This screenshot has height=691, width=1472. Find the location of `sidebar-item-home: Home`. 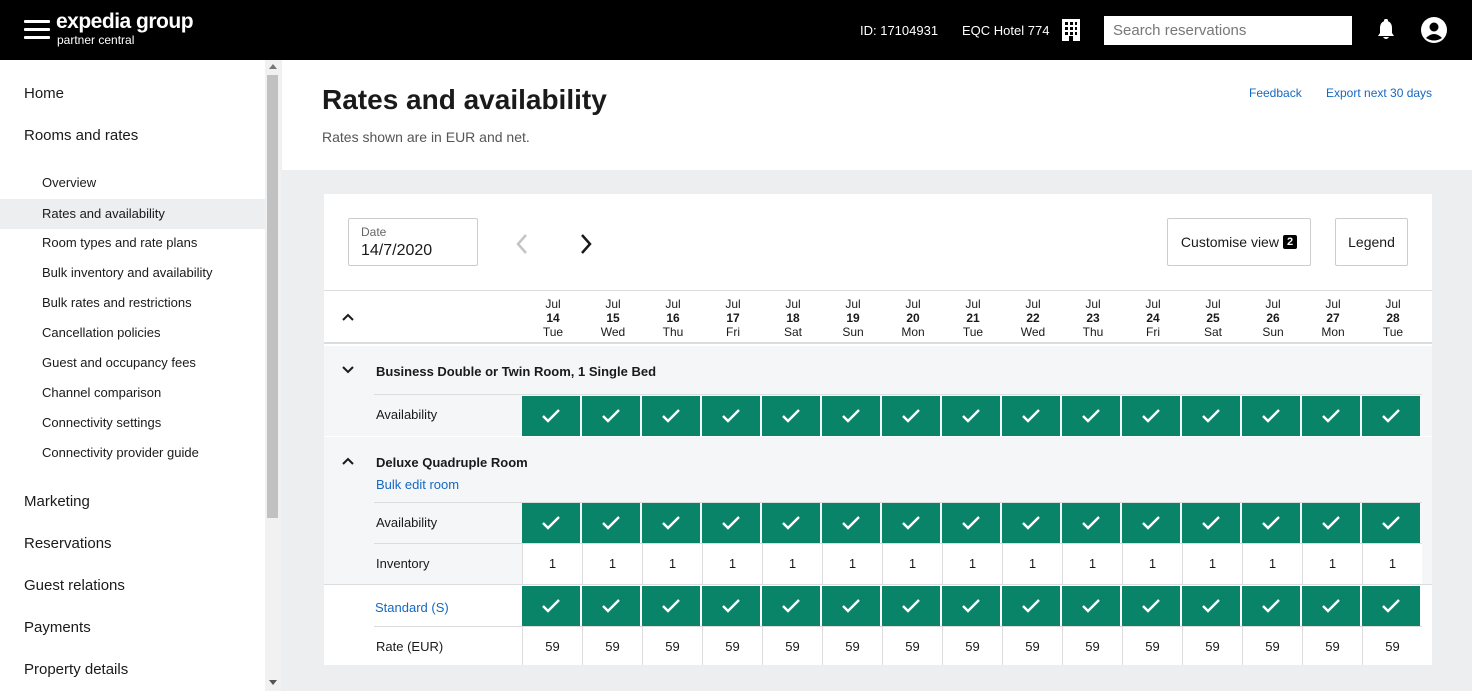

sidebar-item-home: Home is located at coordinates (44, 93).